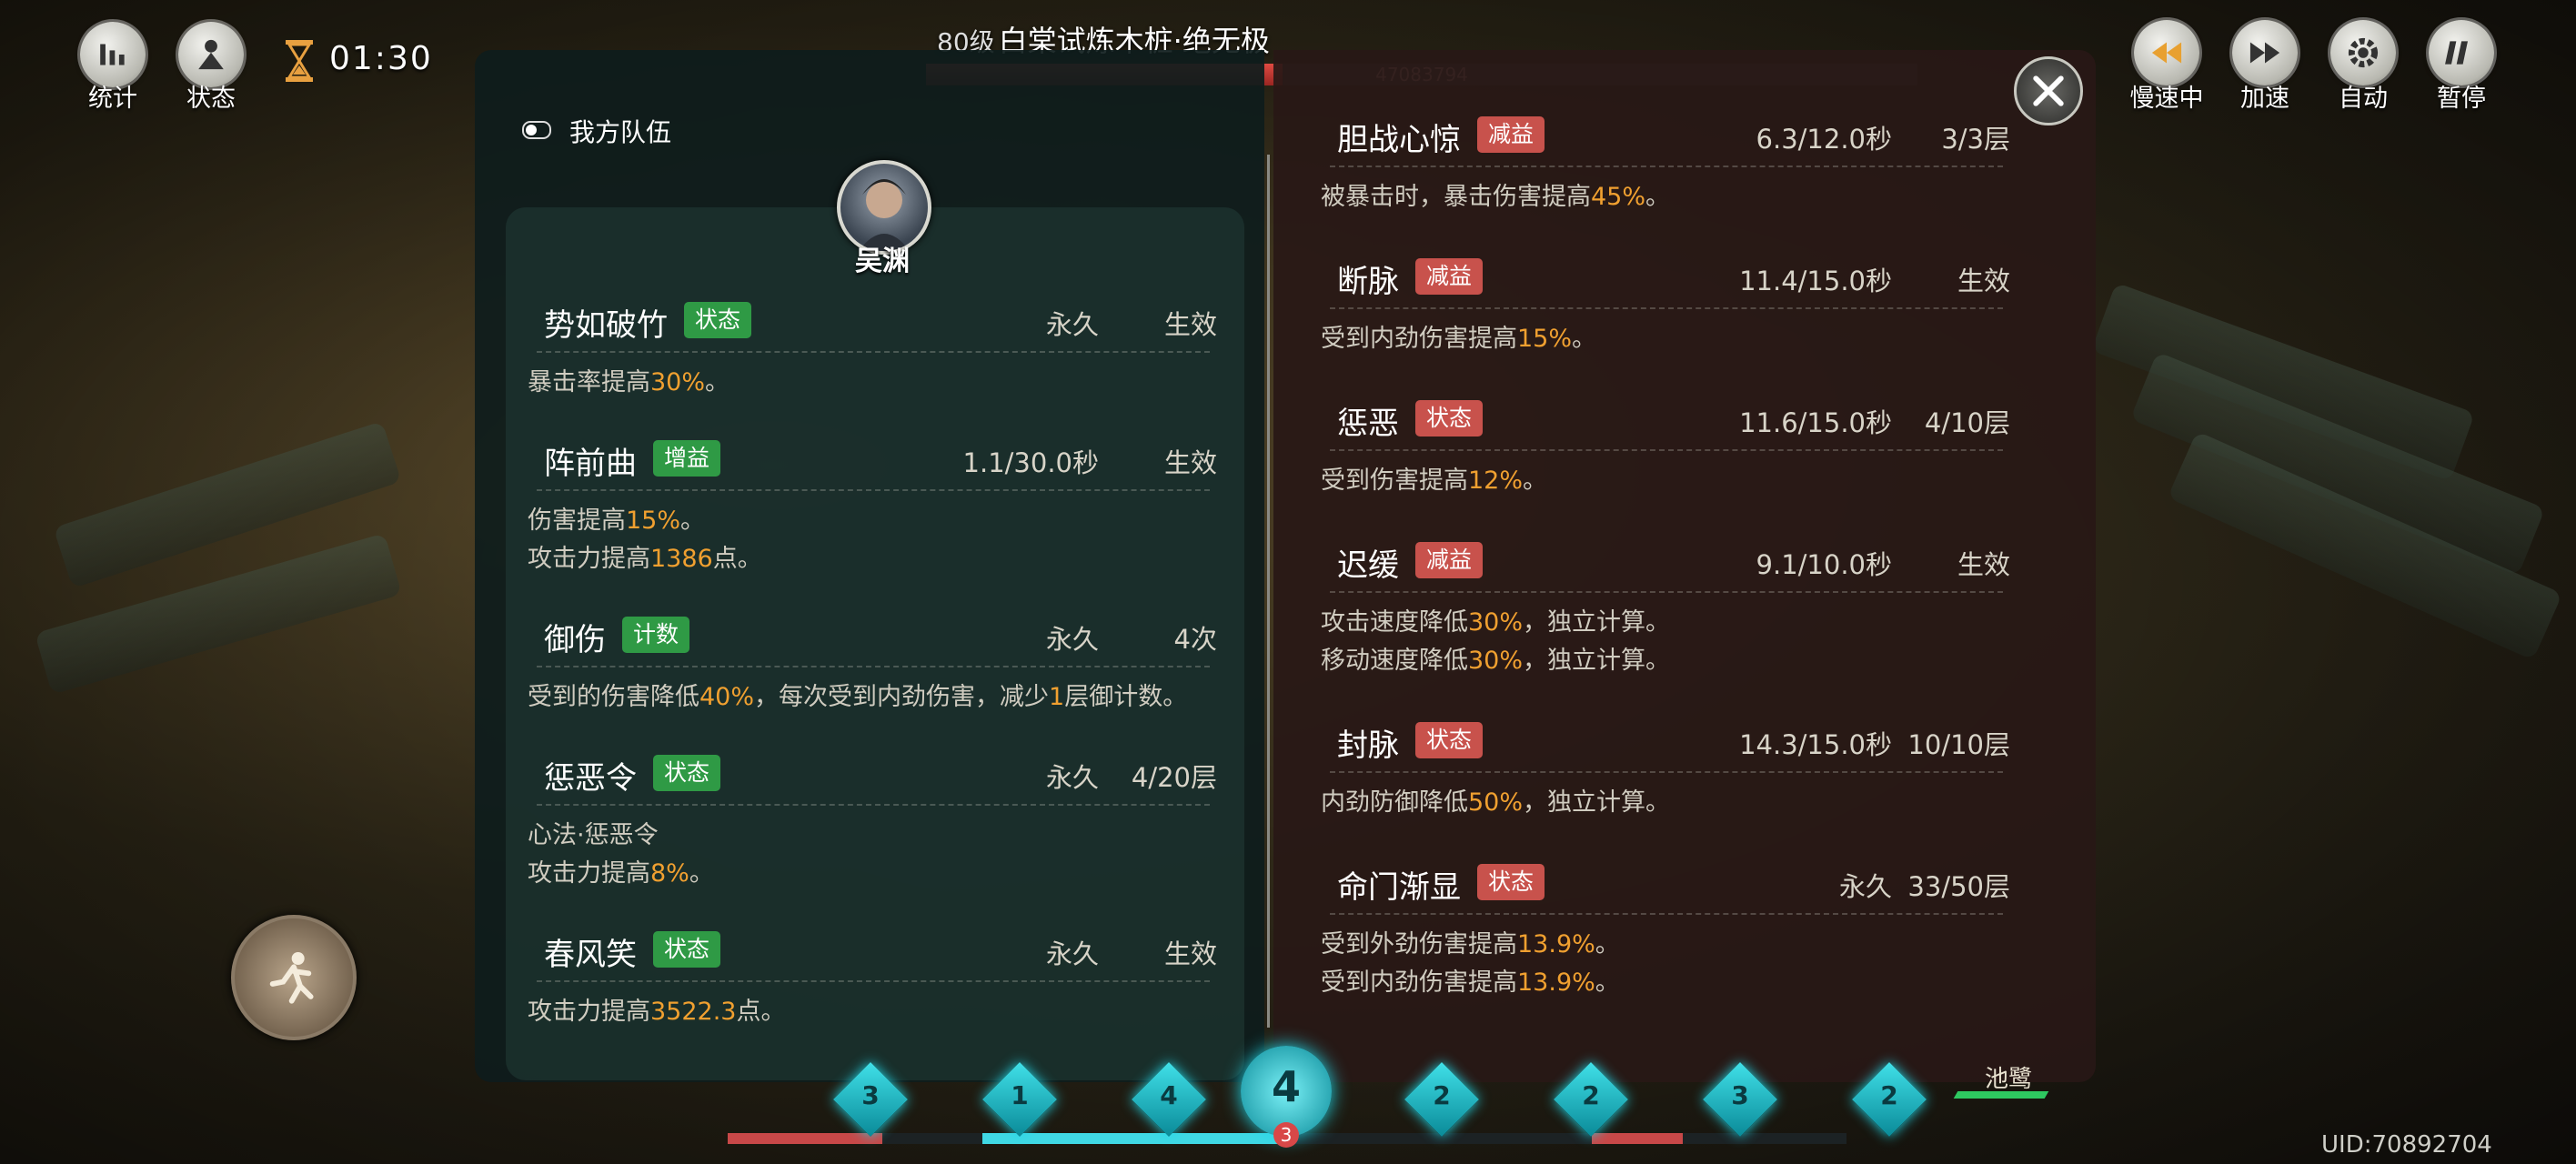 The image size is (2576, 1164). What do you see at coordinates (1496, 661) in the screenshot?
I see `enemy-debuff-description: 移动速度降低30%，独立计算。` at bounding box center [1496, 661].